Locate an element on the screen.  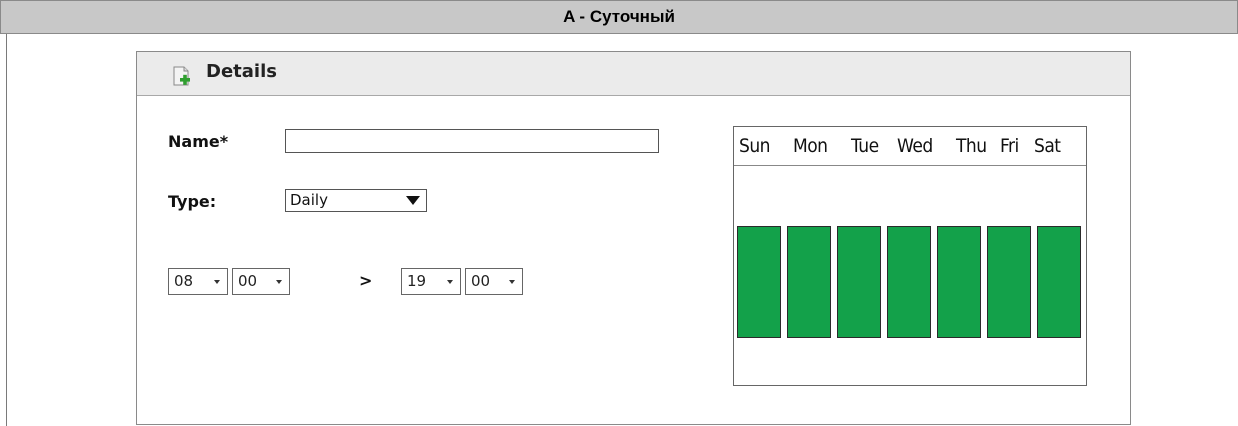
start-minute-value: 00 is located at coordinates (248, 281).